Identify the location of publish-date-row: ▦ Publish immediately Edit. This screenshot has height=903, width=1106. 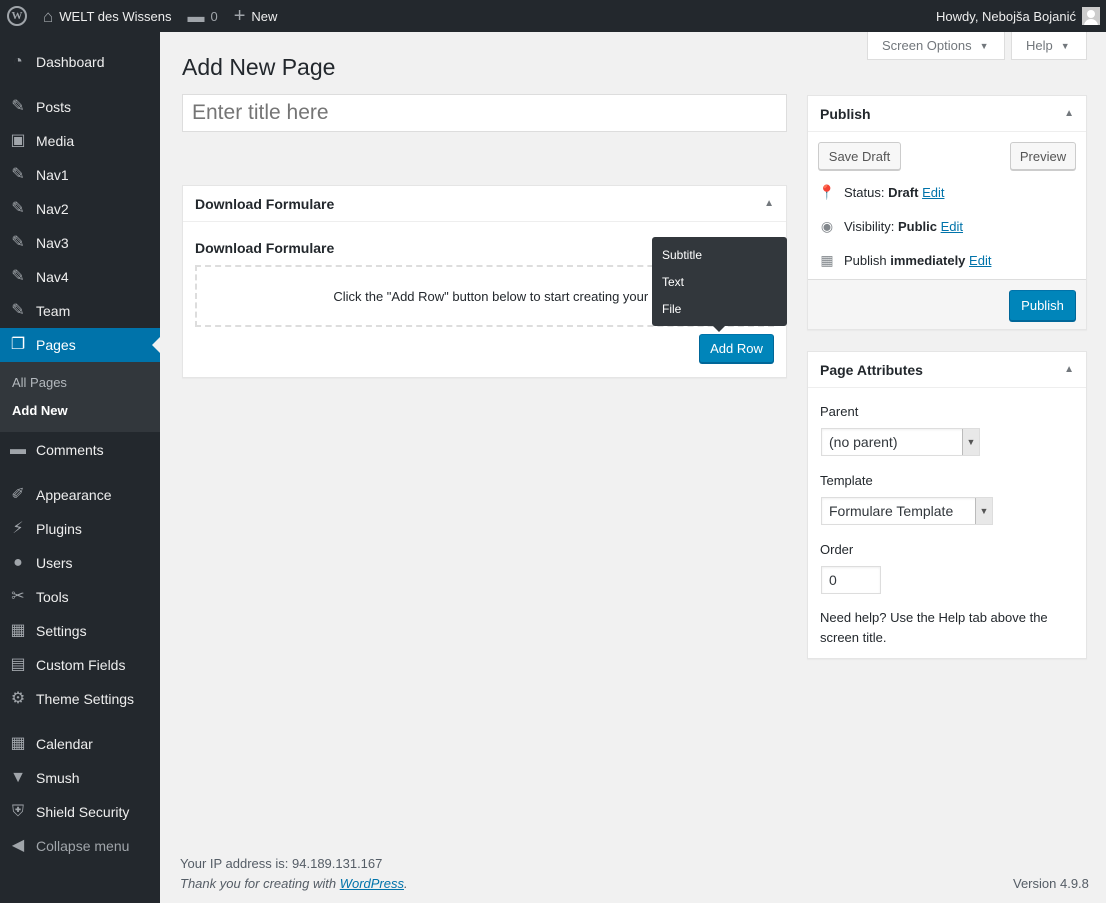
(904, 260).